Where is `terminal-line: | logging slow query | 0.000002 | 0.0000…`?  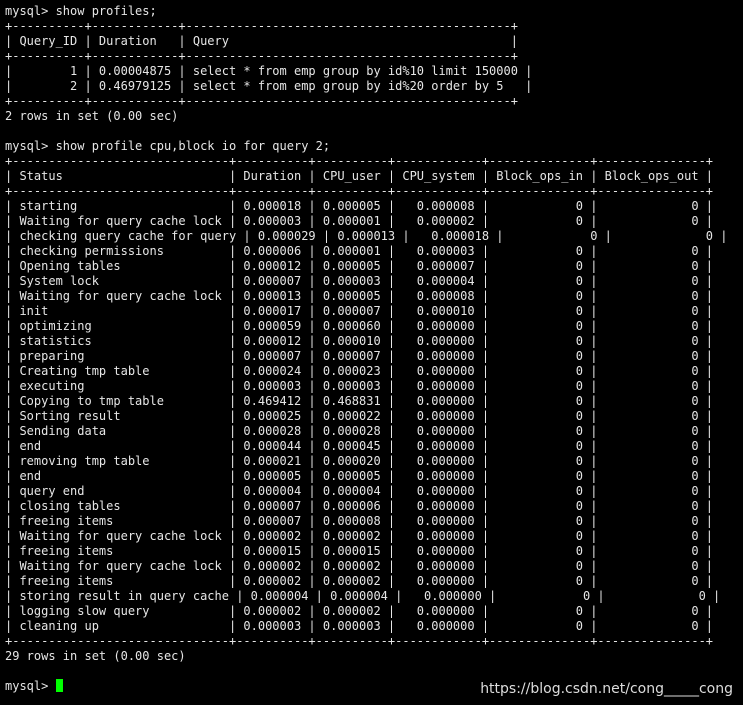
terminal-line: | logging slow query | 0.000002 | 0.0000… is located at coordinates (359, 611).